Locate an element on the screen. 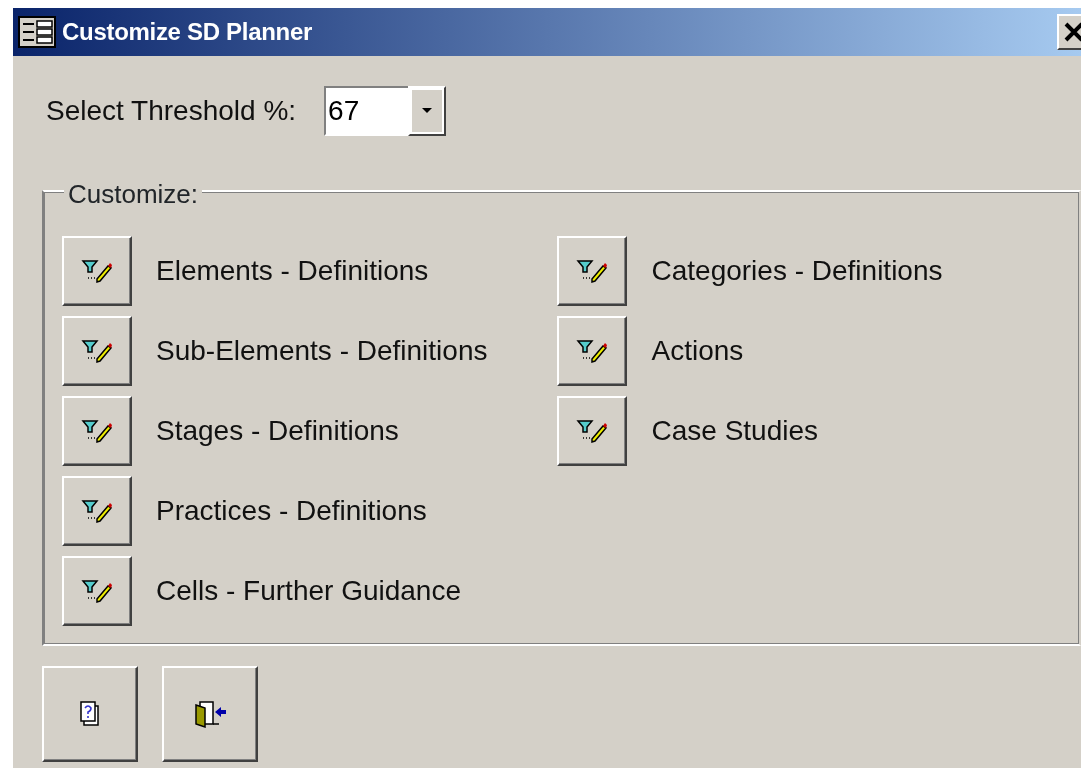  help-document-icon is located at coordinates (90, 714).